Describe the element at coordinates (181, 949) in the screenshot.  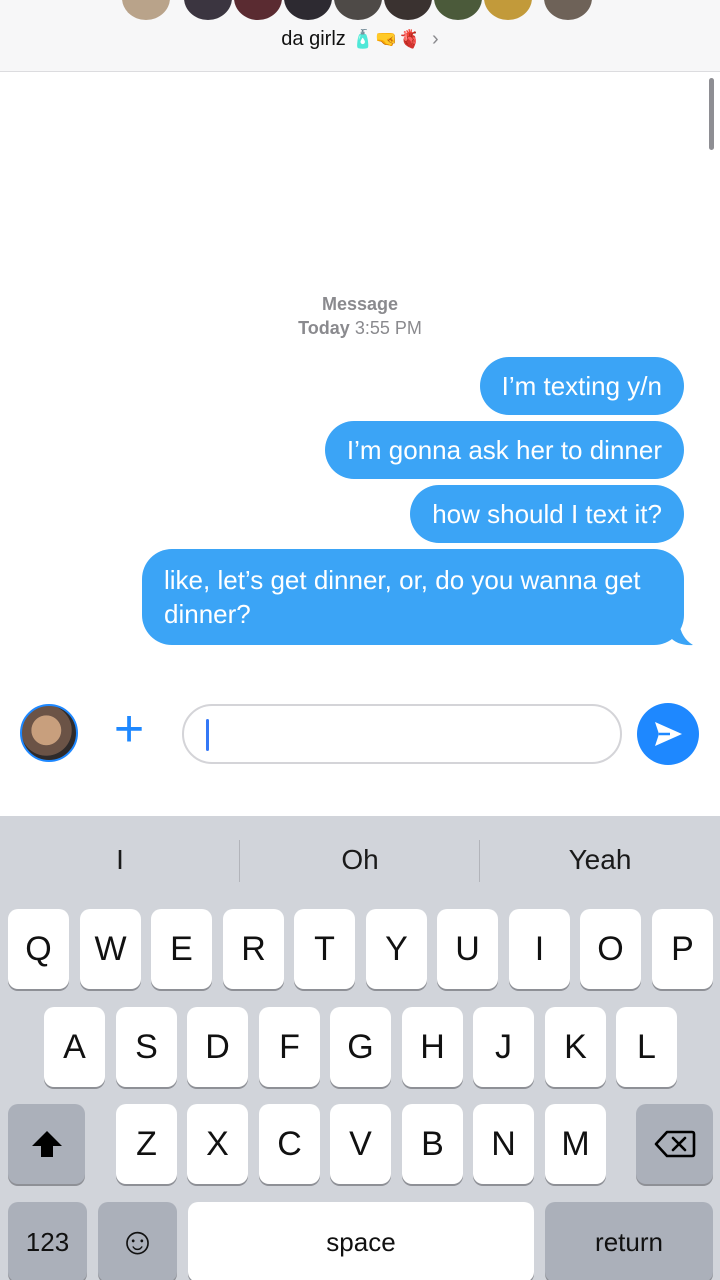
I see `key-e: E` at that location.